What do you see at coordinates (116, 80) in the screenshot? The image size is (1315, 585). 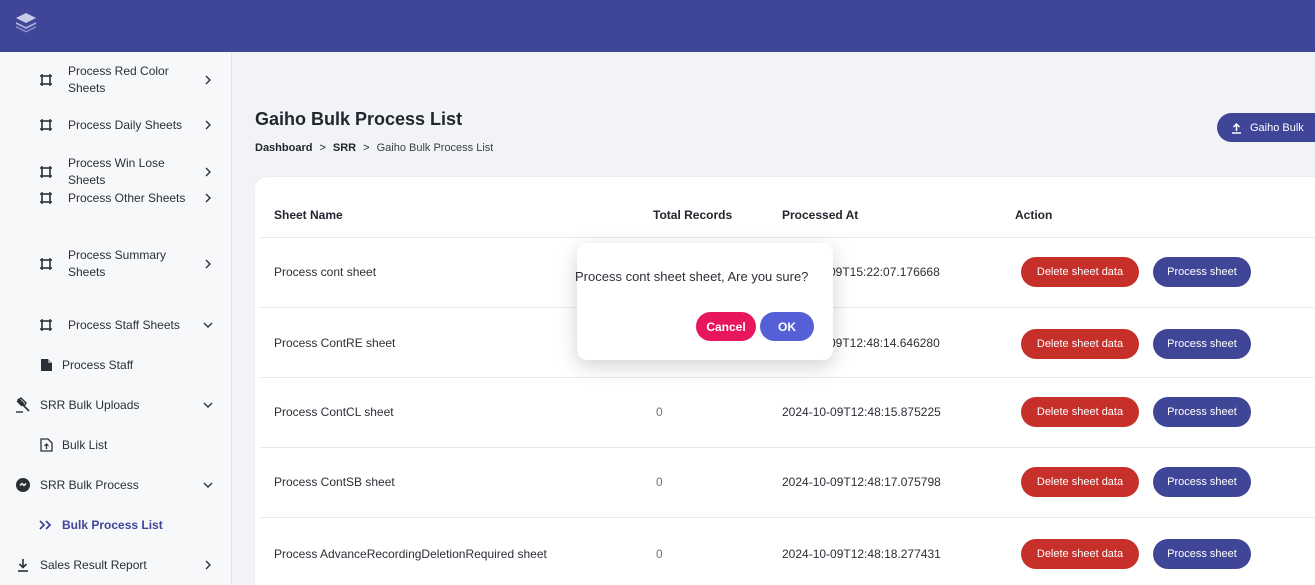 I see `sidebar-item-process-red-color-sheets: Process Red Color Sheets` at bounding box center [116, 80].